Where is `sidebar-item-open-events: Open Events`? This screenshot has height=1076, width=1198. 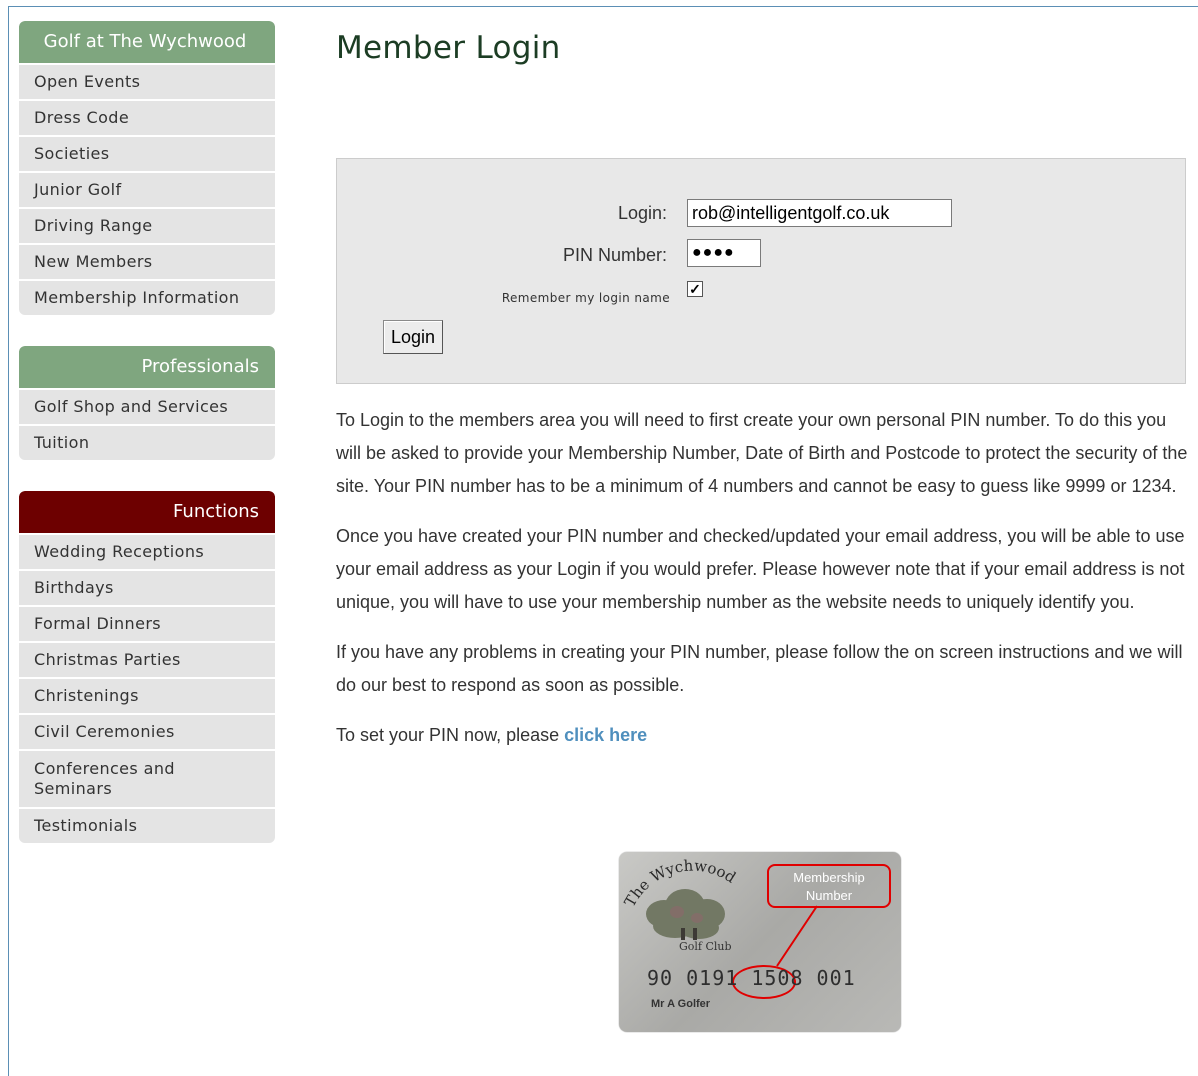
sidebar-item-open-events: Open Events is located at coordinates (147, 81).